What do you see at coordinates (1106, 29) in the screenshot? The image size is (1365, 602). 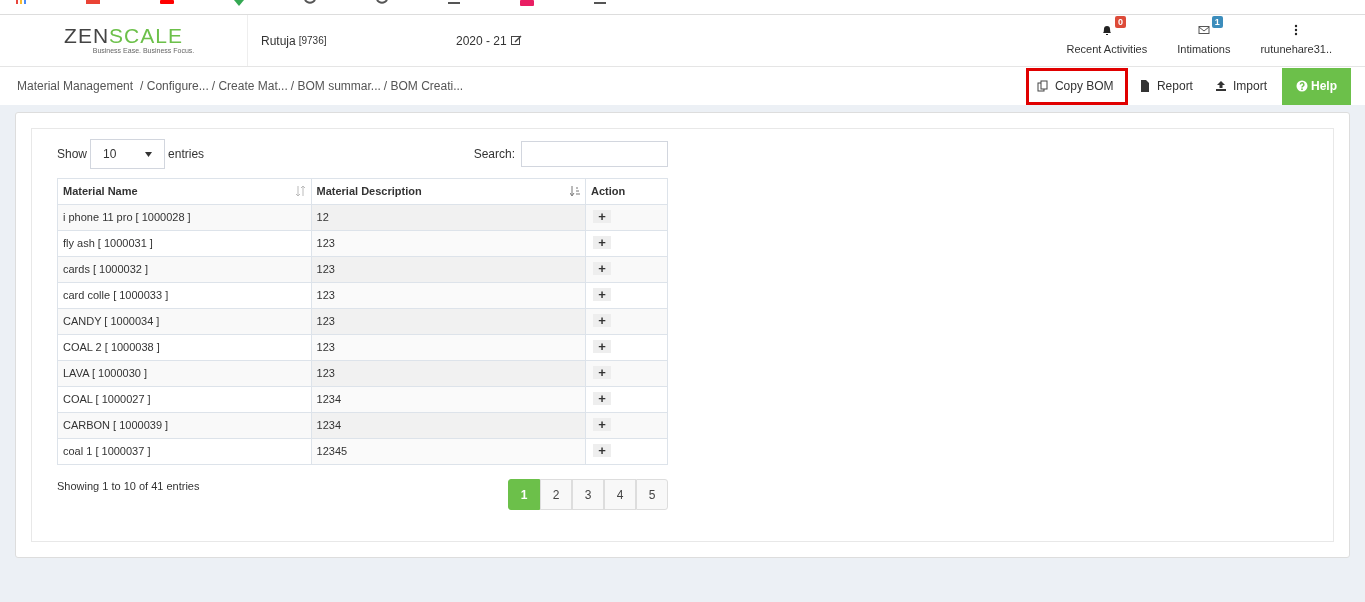 I see `bell-icon` at bounding box center [1106, 29].